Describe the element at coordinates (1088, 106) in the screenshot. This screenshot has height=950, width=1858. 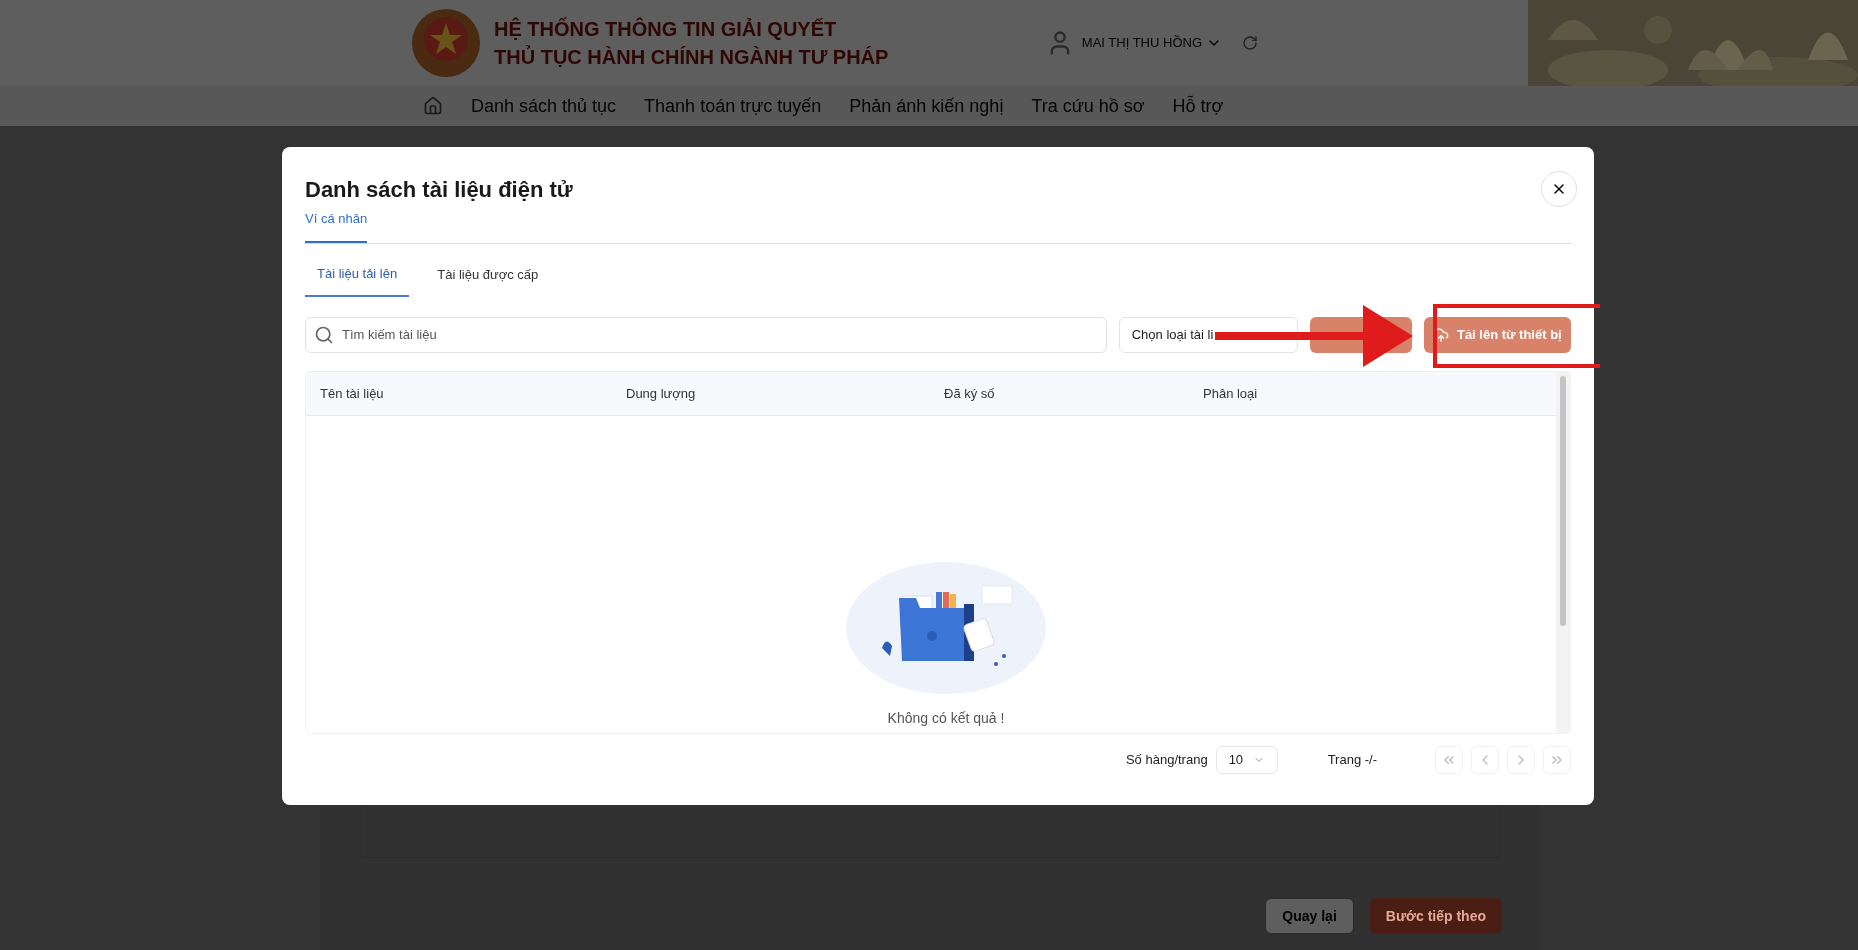
I see `nav-link: Tra cứu hồ sơ` at that location.